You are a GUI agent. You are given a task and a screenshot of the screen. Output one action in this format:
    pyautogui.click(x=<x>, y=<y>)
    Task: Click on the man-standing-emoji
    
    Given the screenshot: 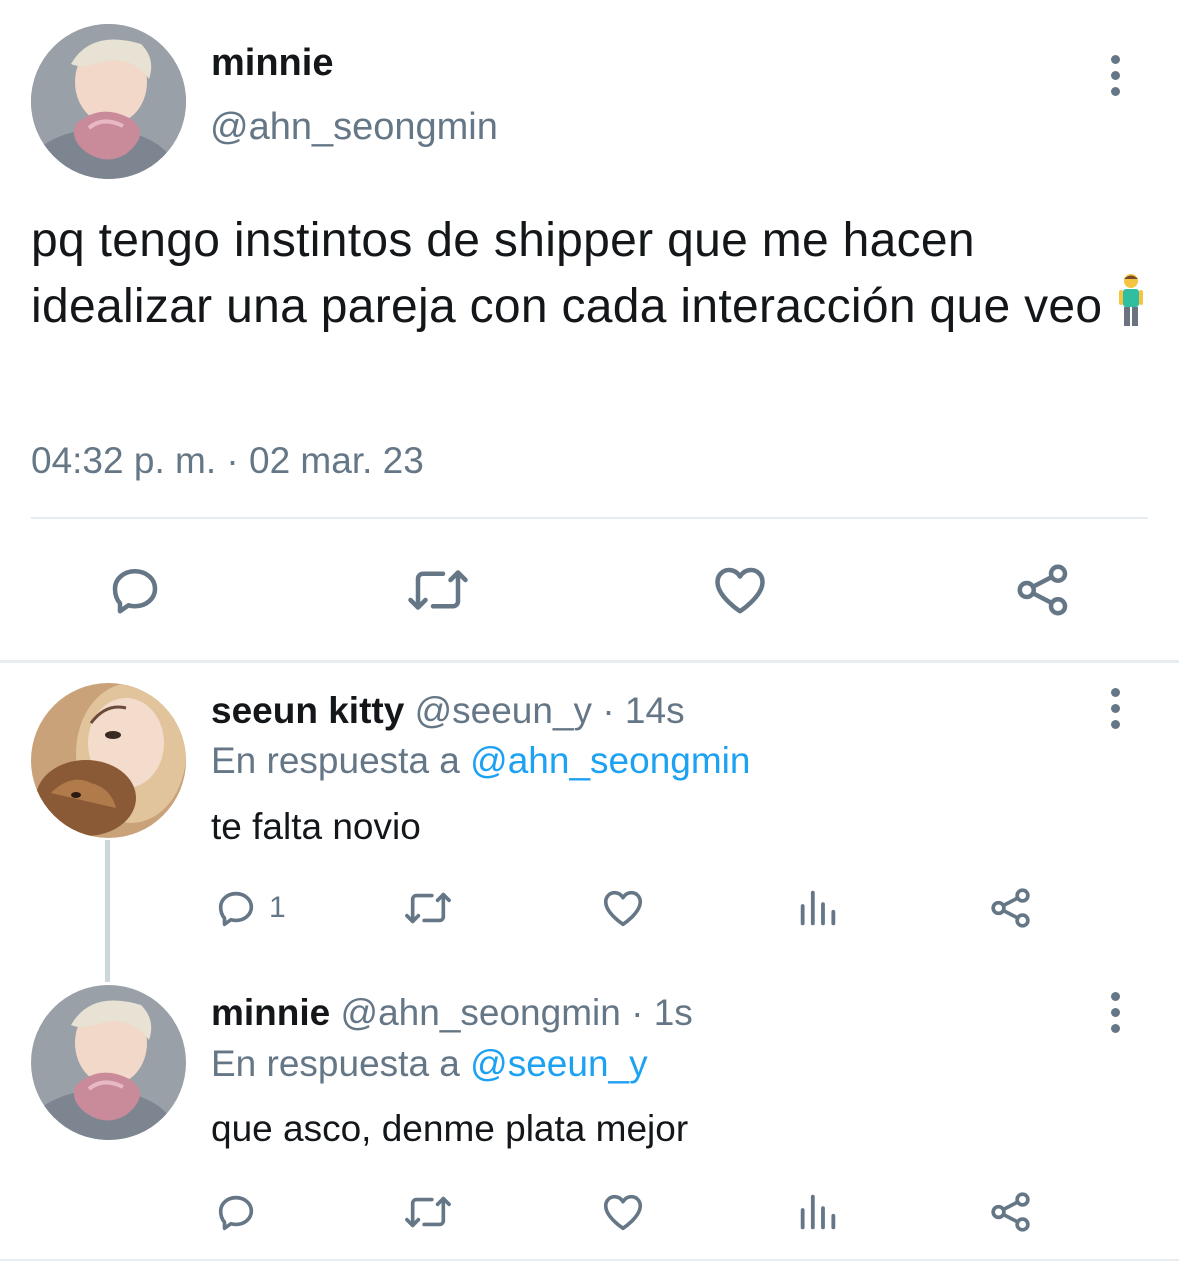 What is the action you would take?
    pyautogui.click(x=1131, y=300)
    